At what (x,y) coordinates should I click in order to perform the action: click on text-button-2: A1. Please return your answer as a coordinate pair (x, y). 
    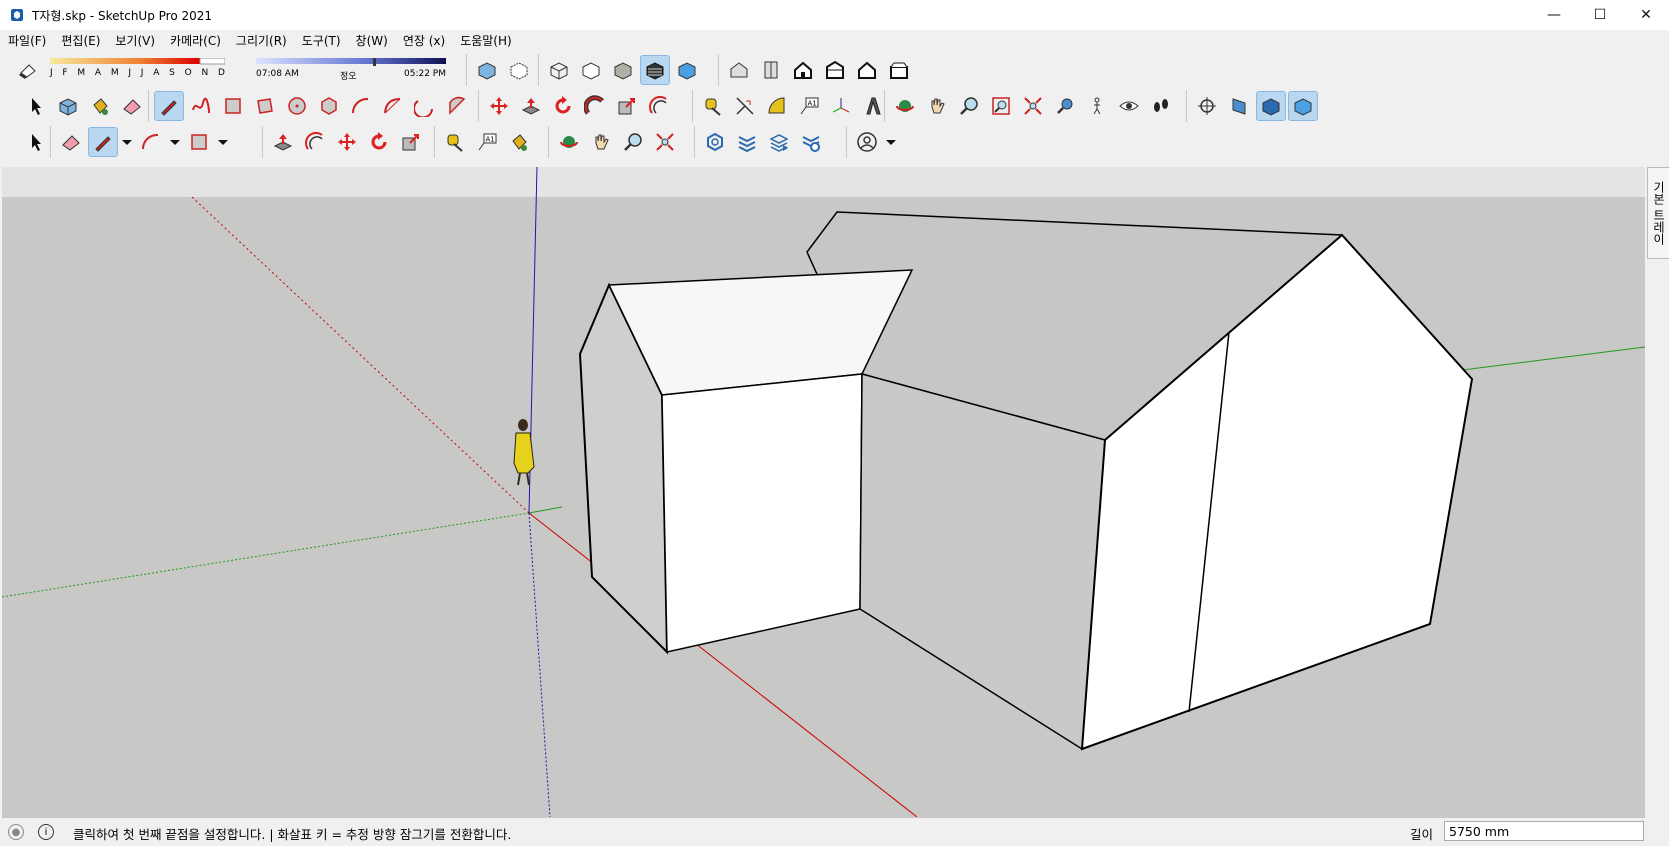
    Looking at the image, I should click on (487, 142).